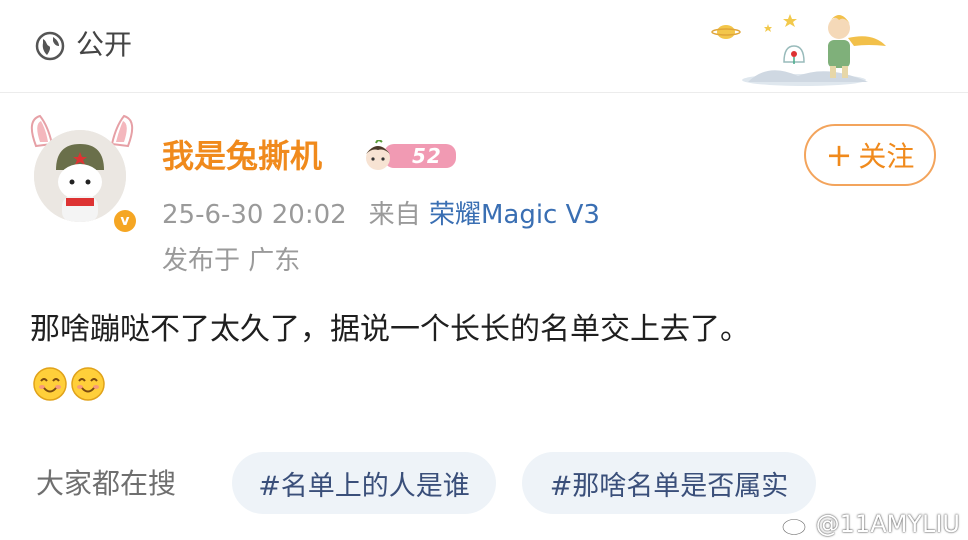  What do you see at coordinates (514, 215) in the screenshot?
I see `source-device-link: 荣耀Magic V3` at bounding box center [514, 215].